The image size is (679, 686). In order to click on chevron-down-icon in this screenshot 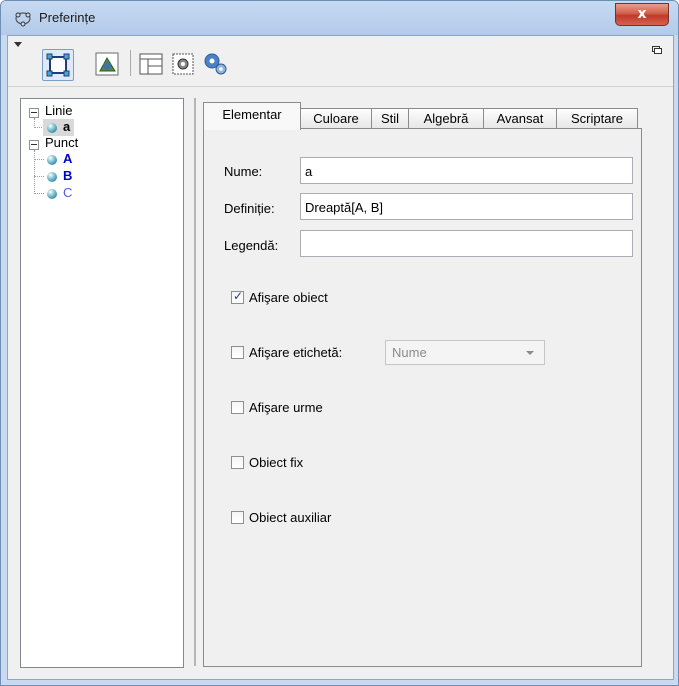, I will do `click(530, 353)`.